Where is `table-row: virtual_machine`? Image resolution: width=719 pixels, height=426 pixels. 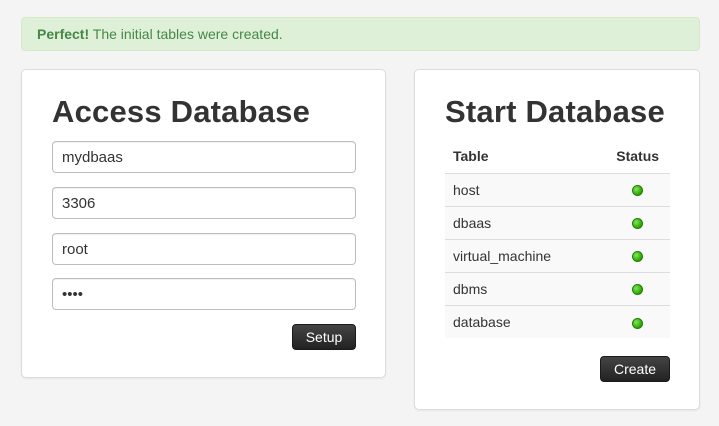
table-row: virtual_machine is located at coordinates (557, 255).